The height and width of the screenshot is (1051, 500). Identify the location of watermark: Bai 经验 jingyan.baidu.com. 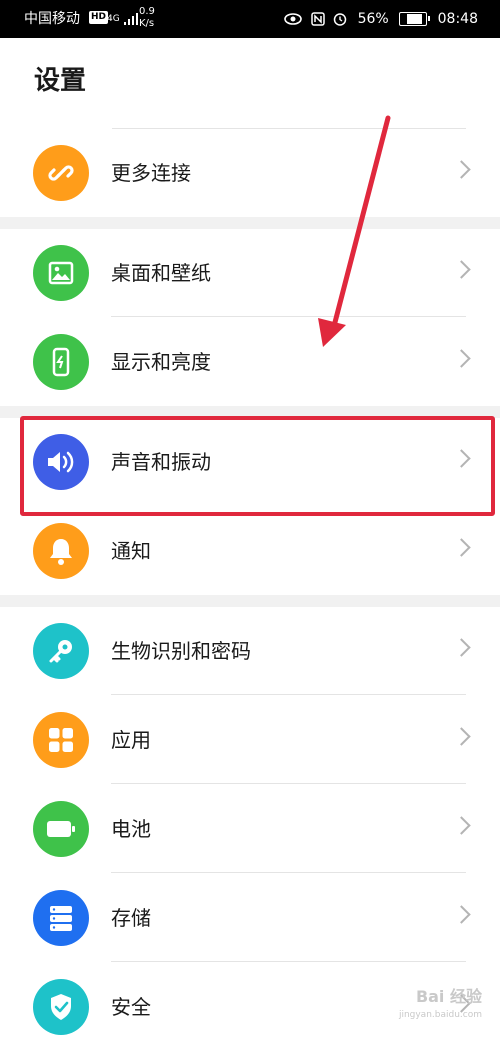
(440, 1006).